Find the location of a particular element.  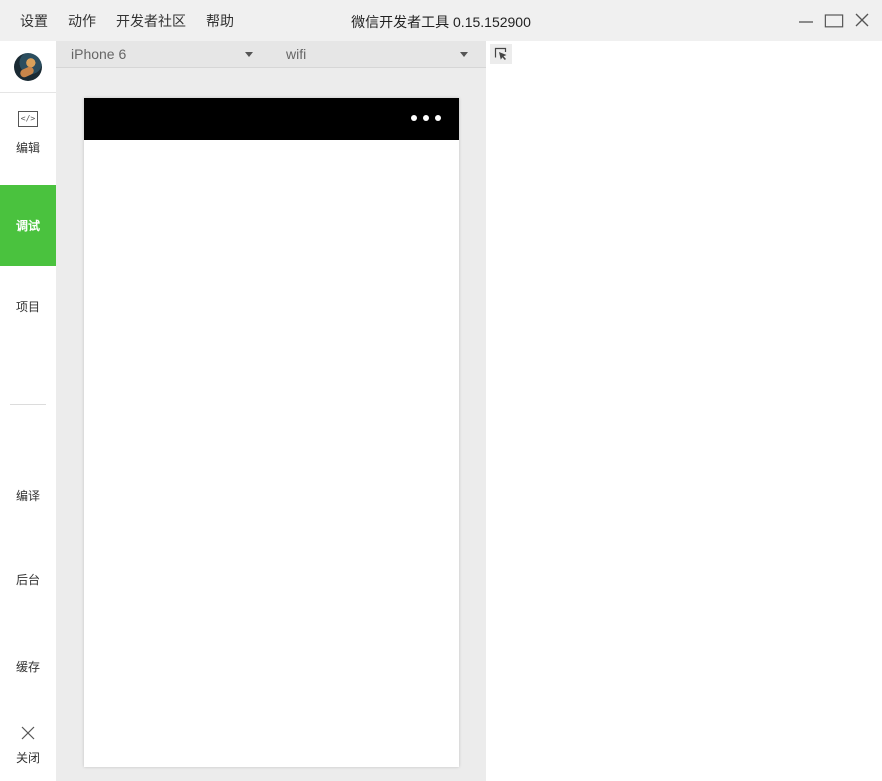

minimize-icon is located at coordinates (806, 20).